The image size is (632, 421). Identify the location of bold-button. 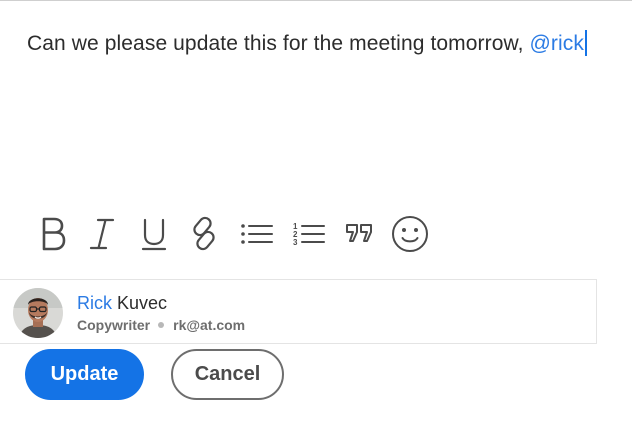
(53, 234).